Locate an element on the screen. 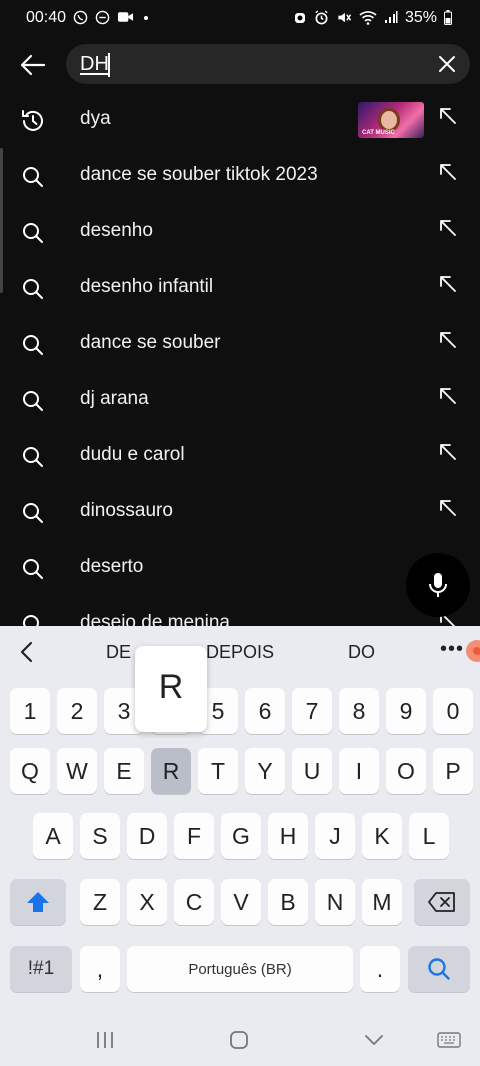 The image size is (480, 1066). key-u: U is located at coordinates (312, 771).